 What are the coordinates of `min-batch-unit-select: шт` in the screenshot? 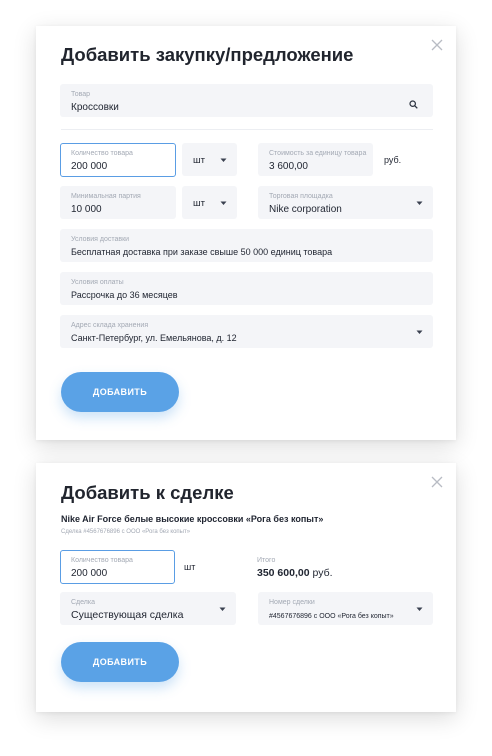 It's located at (209, 202).